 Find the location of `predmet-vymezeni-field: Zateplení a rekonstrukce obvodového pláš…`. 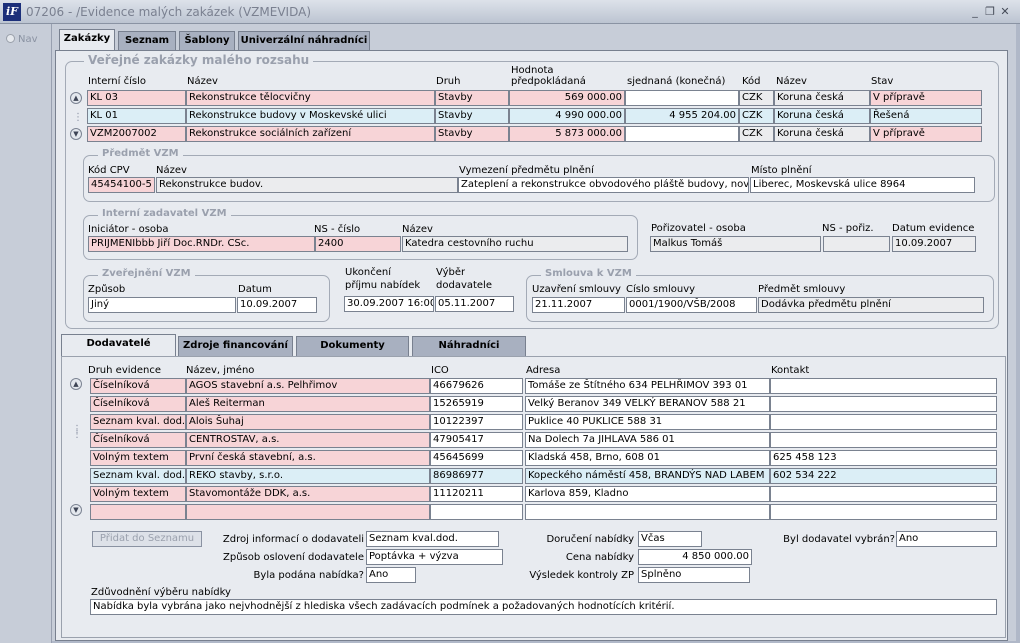

predmet-vymezeni-field: Zateplení a rekonstrukce obvodového pláš… is located at coordinates (603, 185).